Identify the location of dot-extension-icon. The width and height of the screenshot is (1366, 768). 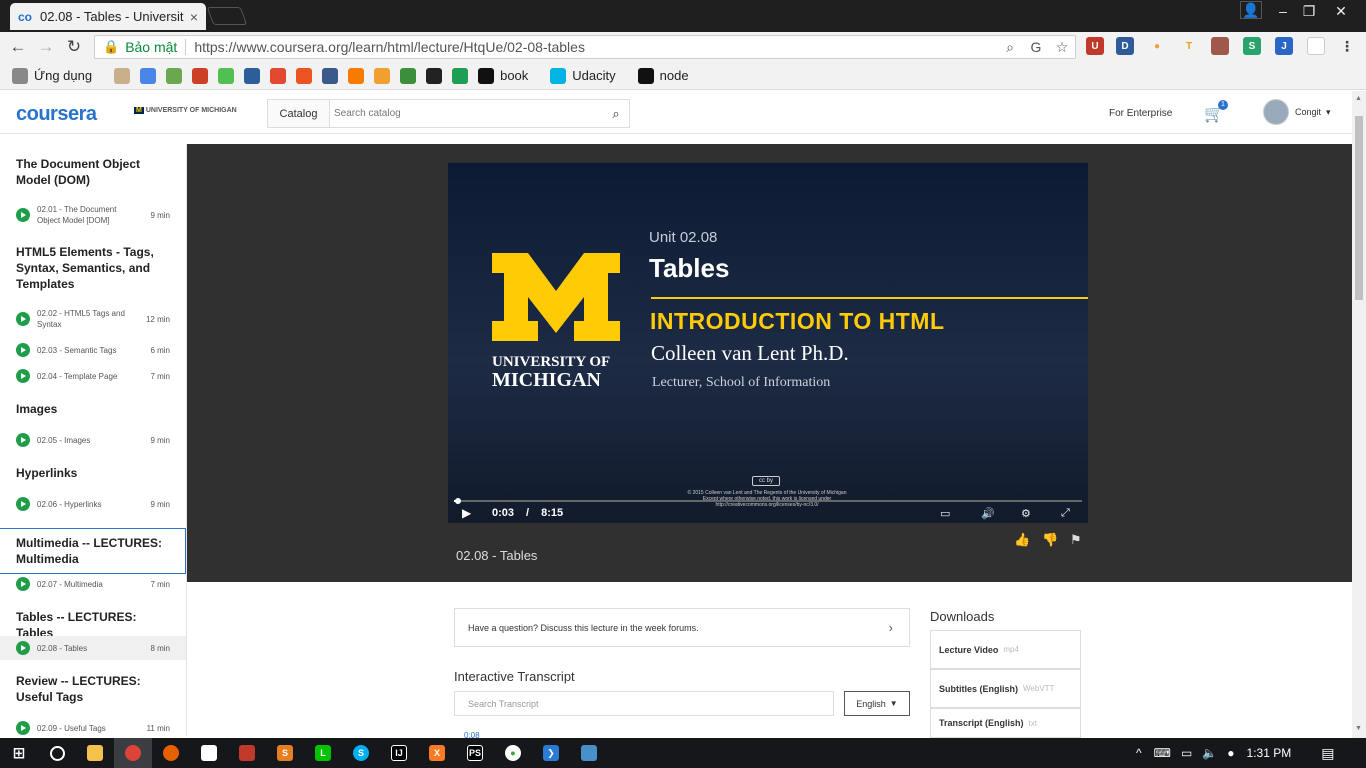
(1220, 46).